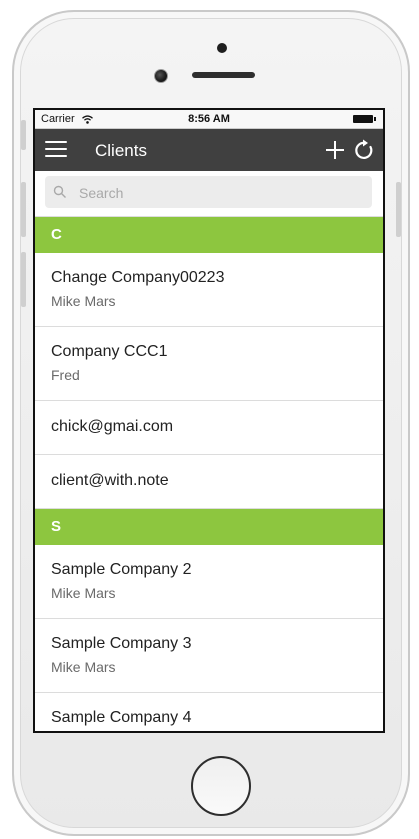 This screenshot has width=419, height=839. Describe the element at coordinates (209, 527) in the screenshot. I see `section-header-s: S` at that location.